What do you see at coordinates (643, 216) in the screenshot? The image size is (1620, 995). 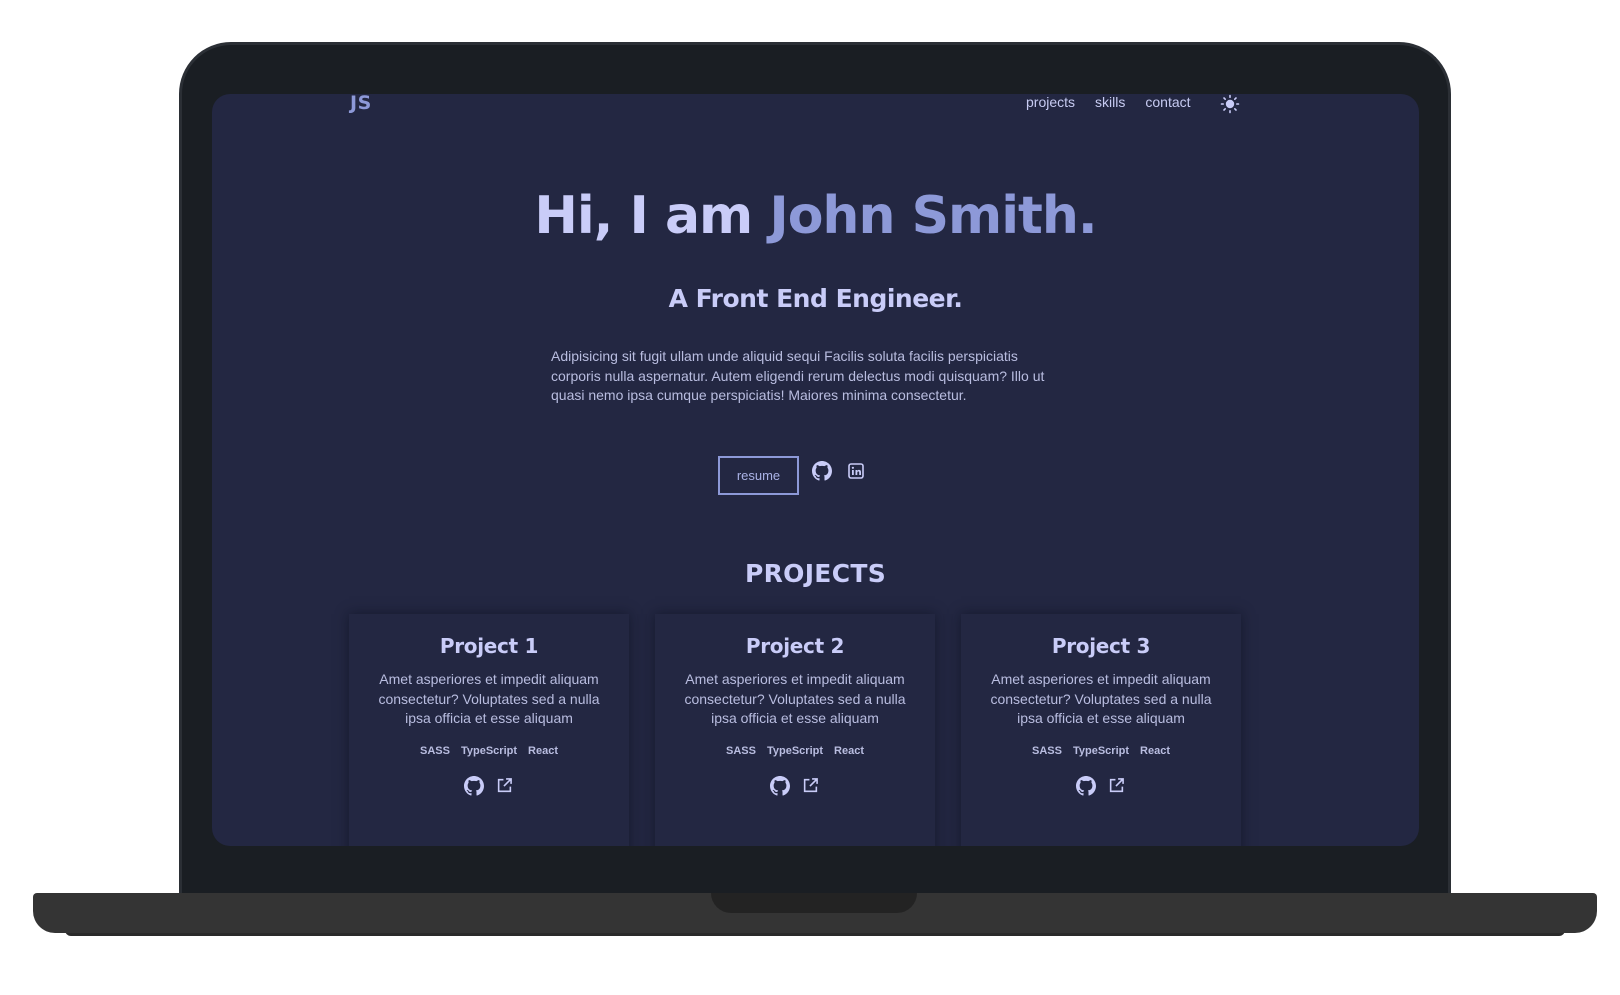 I see `hero-greeting: Hi, I am` at bounding box center [643, 216].